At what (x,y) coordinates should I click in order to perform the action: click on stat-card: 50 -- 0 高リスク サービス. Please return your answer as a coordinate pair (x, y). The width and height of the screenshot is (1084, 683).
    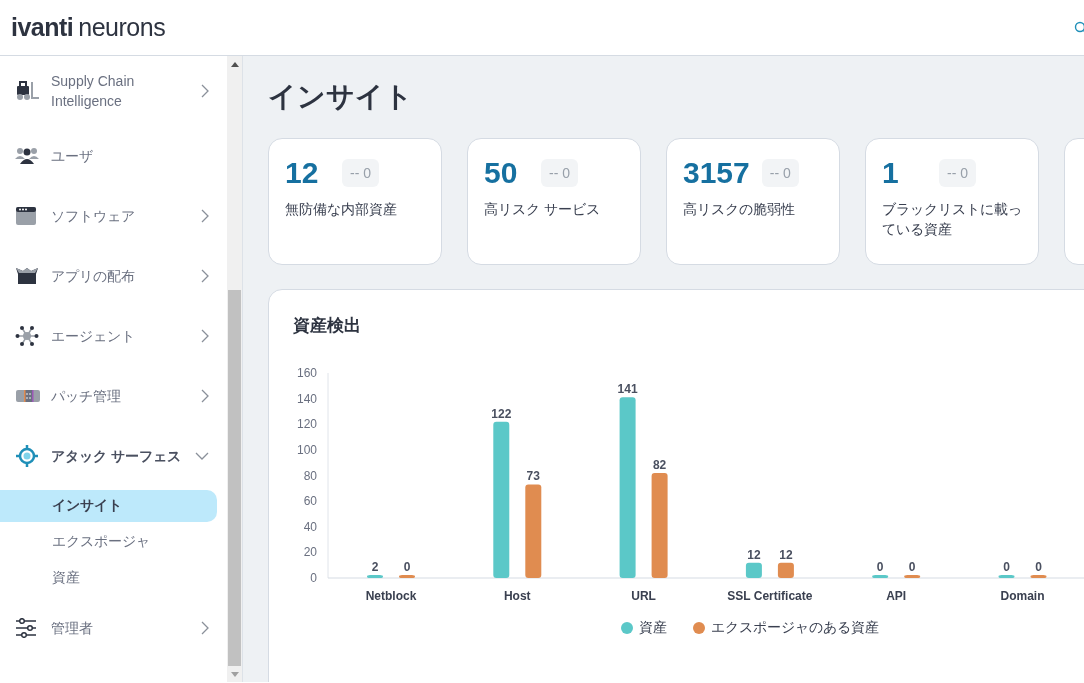
    Looking at the image, I should click on (554, 201).